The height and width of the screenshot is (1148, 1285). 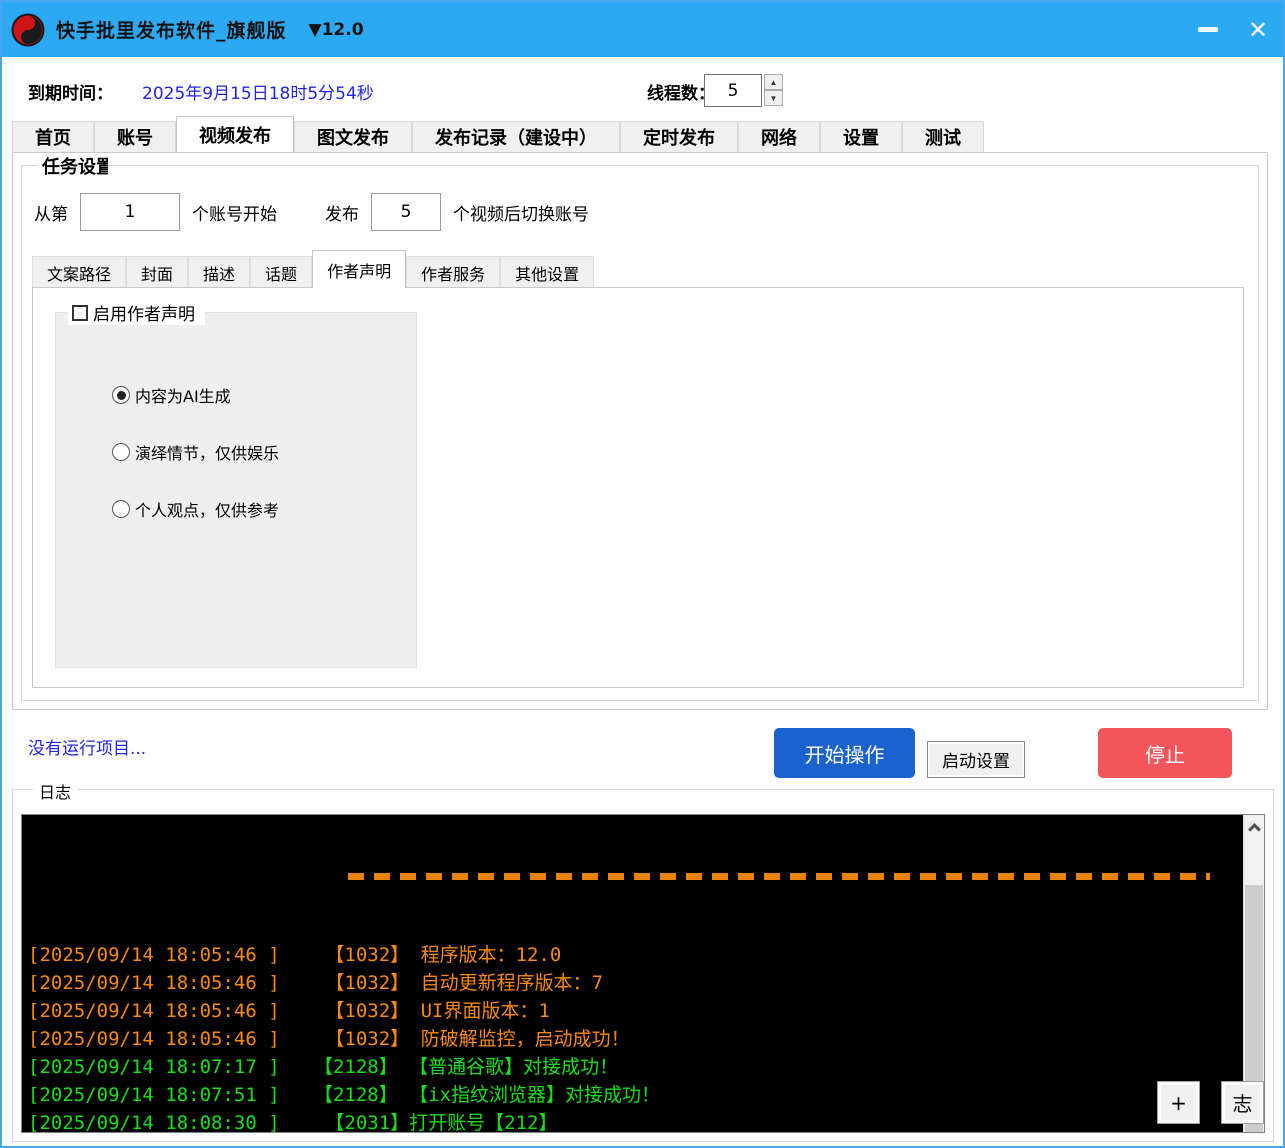 What do you see at coordinates (453, 272) in the screenshot?
I see `sub-tab: 作者服务` at bounding box center [453, 272].